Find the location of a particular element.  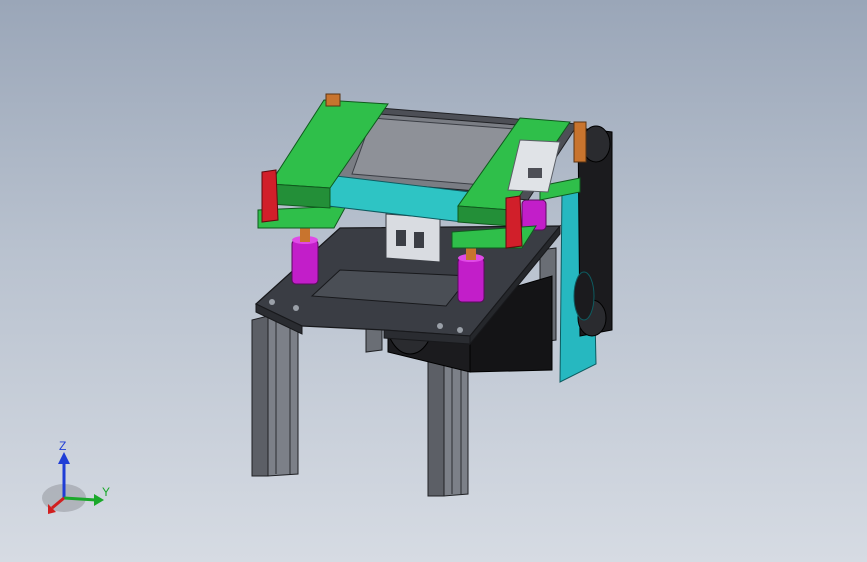

y-axis-label: Y is located at coordinates (106, 492).